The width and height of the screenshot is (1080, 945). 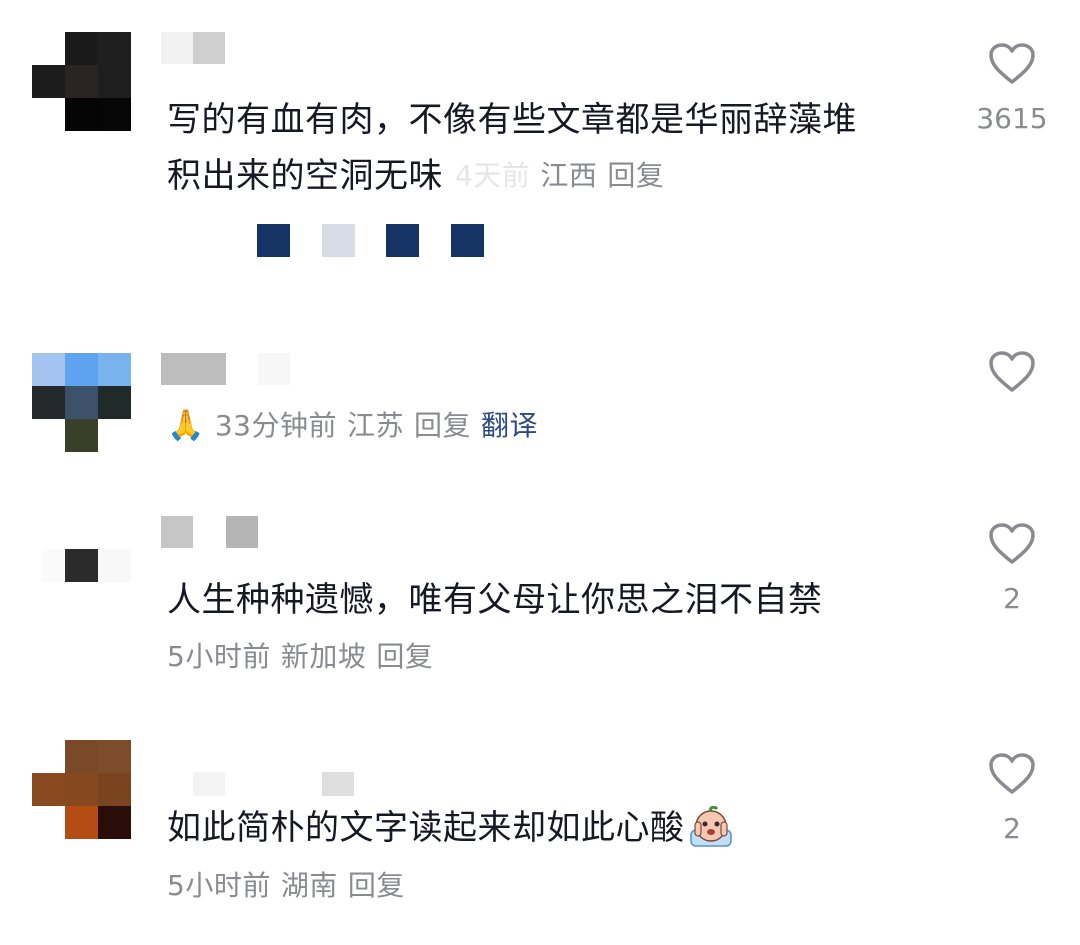 I want to click on comment-meta: 5小时前 湖南 回复, so click(x=291, y=886).